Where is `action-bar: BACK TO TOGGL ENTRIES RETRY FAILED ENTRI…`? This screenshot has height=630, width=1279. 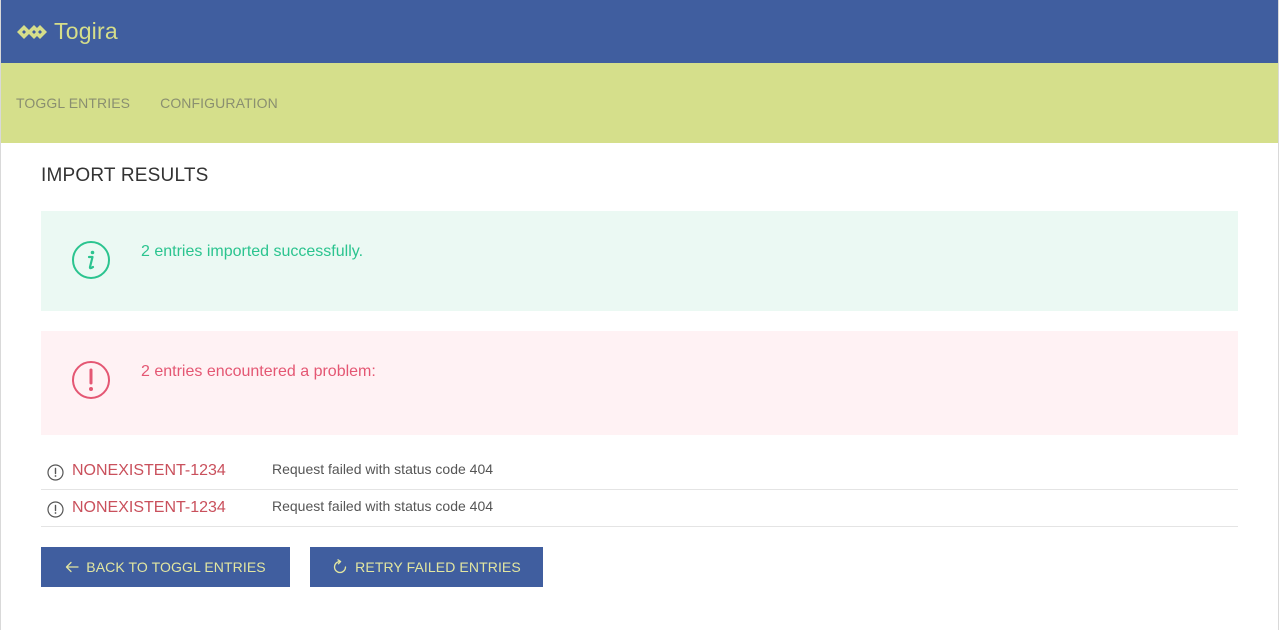 action-bar: BACK TO TOGGL ENTRIES RETRY FAILED ENTRI… is located at coordinates (639, 567).